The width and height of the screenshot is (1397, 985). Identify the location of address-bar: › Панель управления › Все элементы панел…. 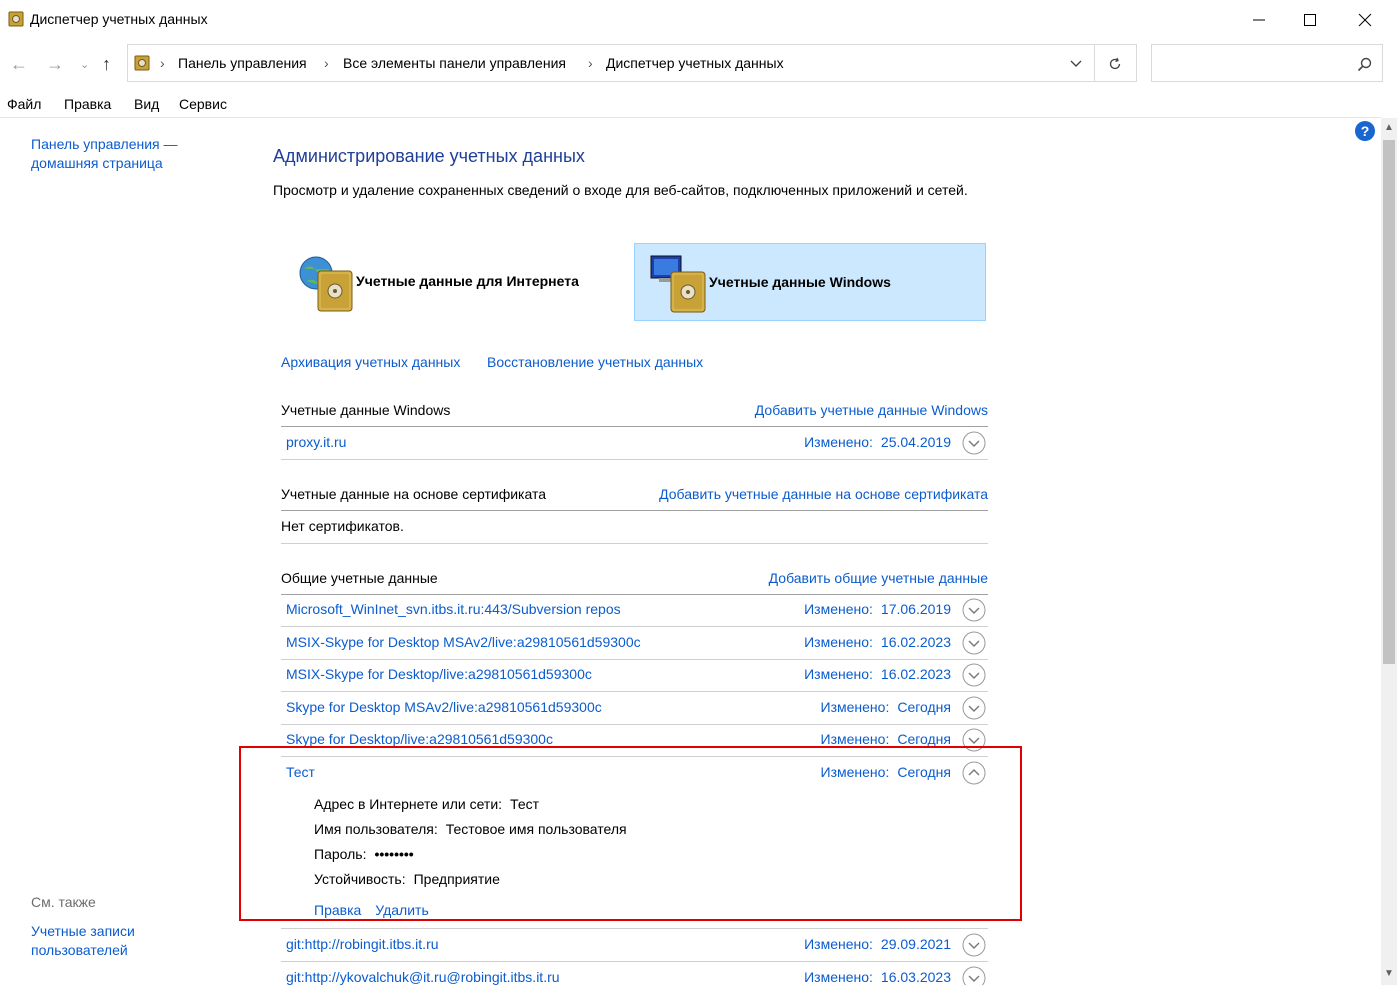
(611, 63).